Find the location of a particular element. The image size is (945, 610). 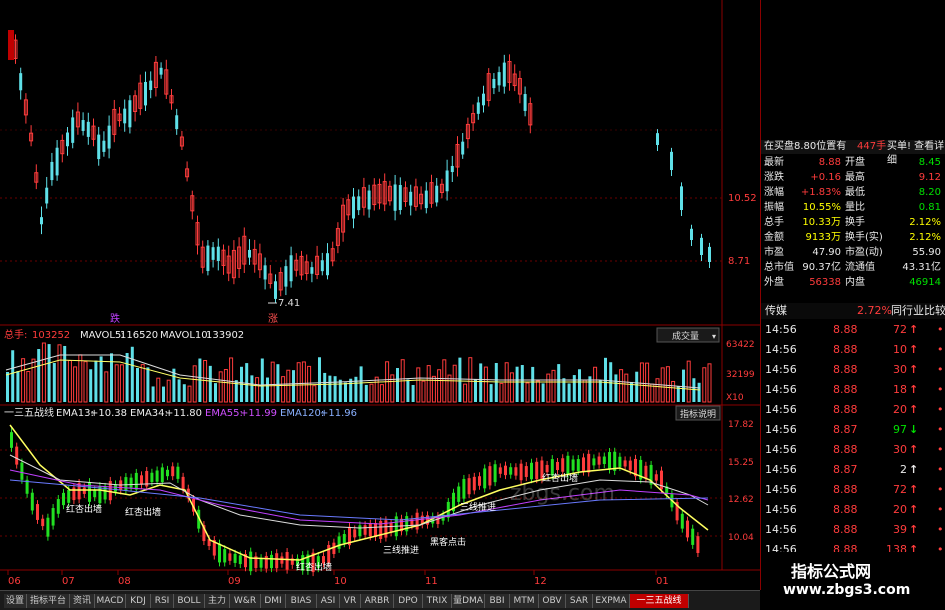

tab-arbr: ARBR is located at coordinates (377, 601).